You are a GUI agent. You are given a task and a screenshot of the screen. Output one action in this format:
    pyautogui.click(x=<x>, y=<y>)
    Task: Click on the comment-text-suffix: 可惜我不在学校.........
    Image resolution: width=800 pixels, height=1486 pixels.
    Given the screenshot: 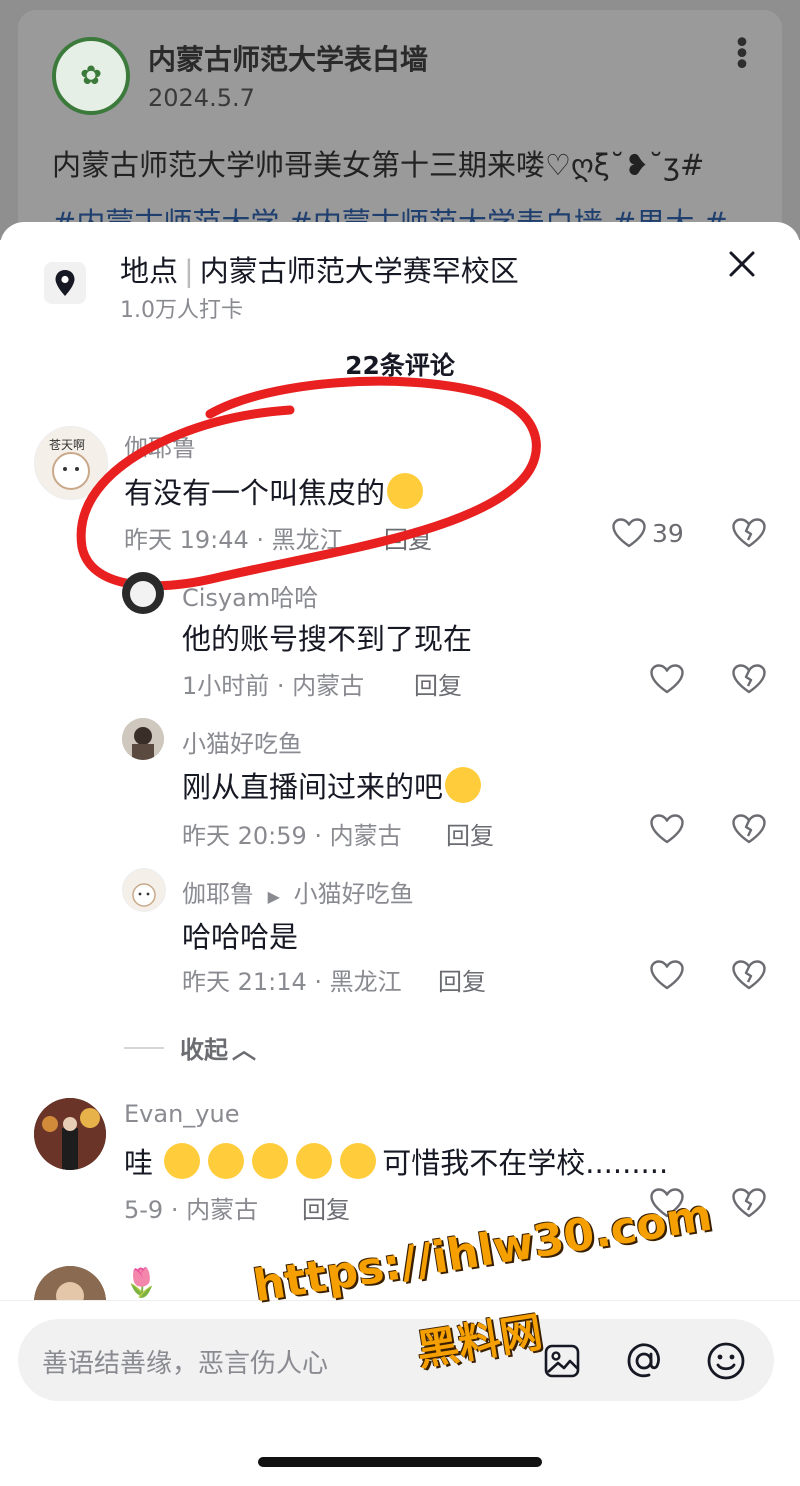 What is the action you would take?
    pyautogui.click(x=525, y=1163)
    